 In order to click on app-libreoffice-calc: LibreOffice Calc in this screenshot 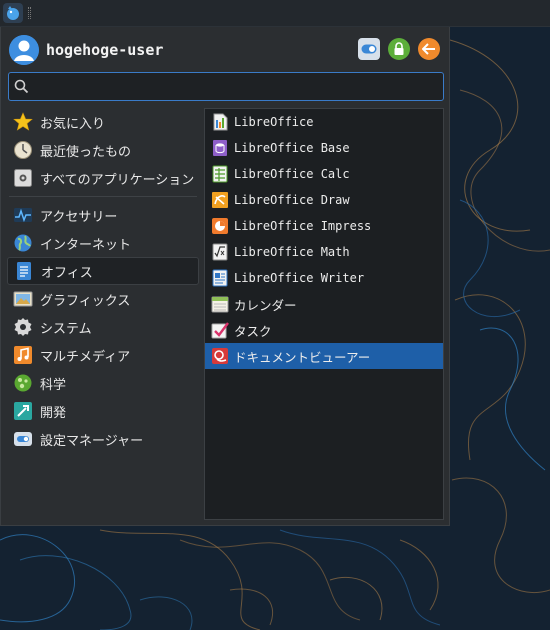, I will do `click(324, 174)`.